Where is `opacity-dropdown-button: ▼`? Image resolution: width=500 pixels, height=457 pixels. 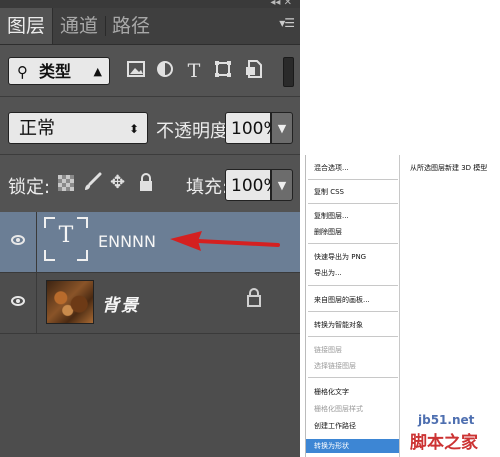 opacity-dropdown-button: ▼ is located at coordinates (282, 128).